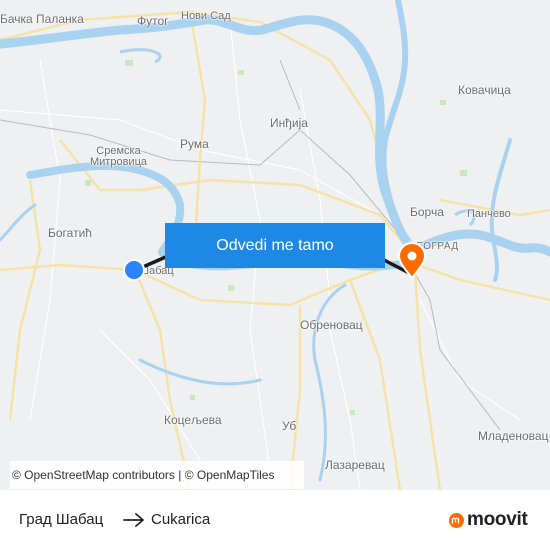 The width and height of the screenshot is (550, 550). What do you see at coordinates (133, 520) in the screenshot?
I see `arrow-right-icon` at bounding box center [133, 520].